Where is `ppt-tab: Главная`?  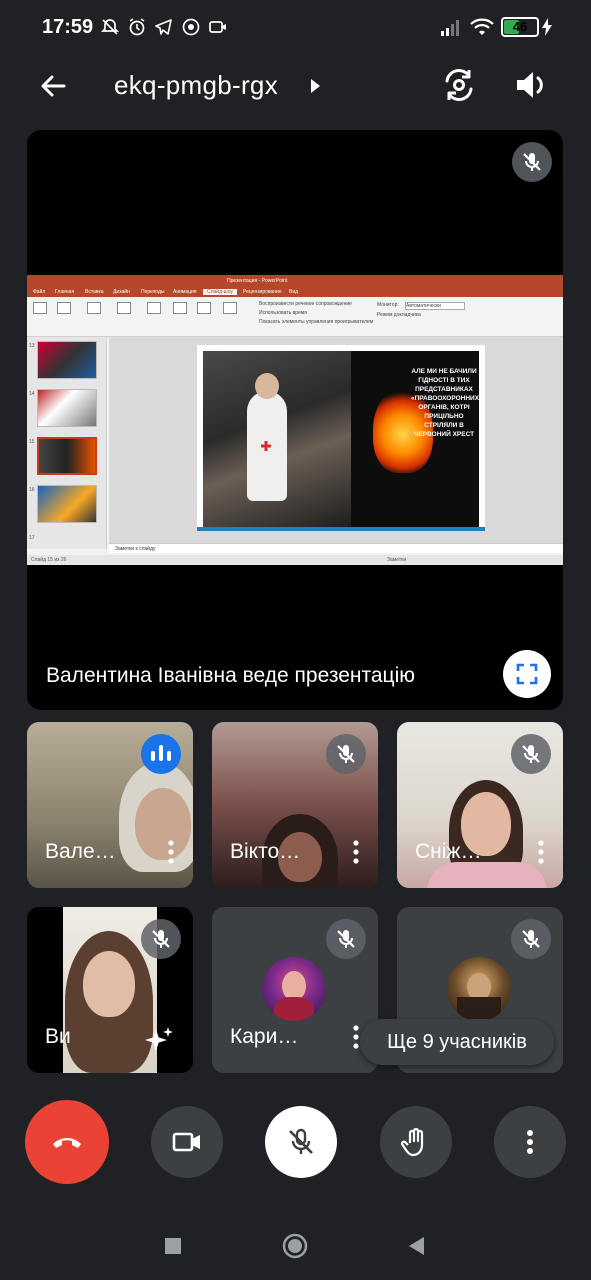 ppt-tab: Главная is located at coordinates (65, 292).